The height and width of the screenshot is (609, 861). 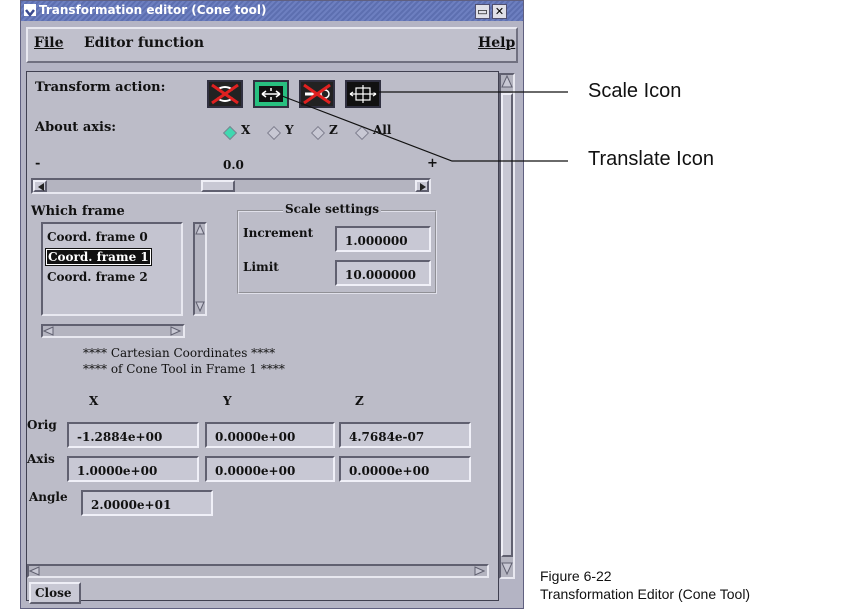 I want to click on figure-number: Figure 6-22, so click(x=576, y=576).